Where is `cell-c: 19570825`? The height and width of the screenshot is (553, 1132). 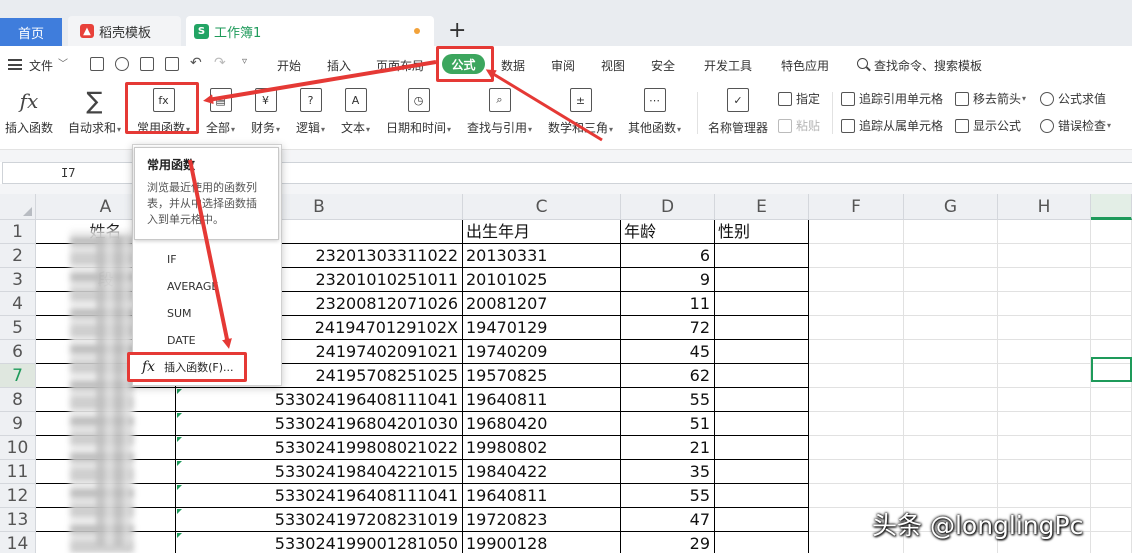 cell-c: 19570825 is located at coordinates (542, 376).